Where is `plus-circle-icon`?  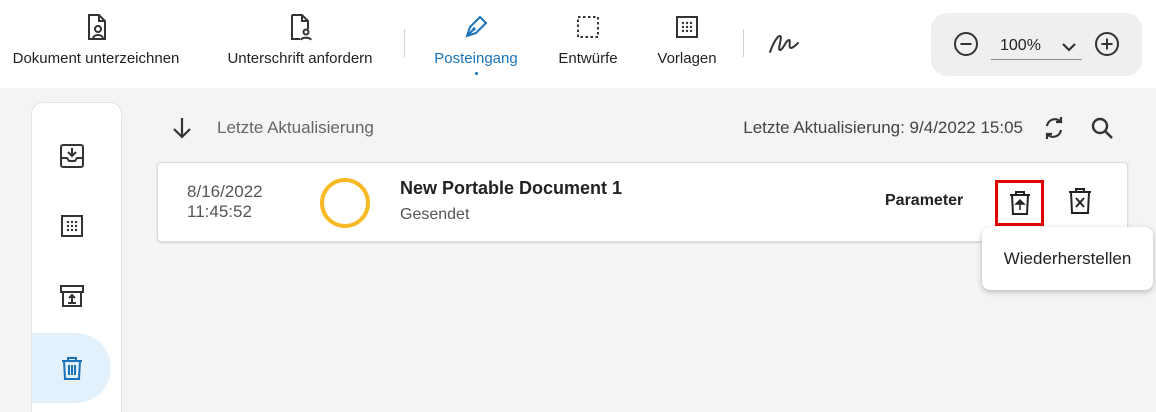 plus-circle-icon is located at coordinates (1107, 44).